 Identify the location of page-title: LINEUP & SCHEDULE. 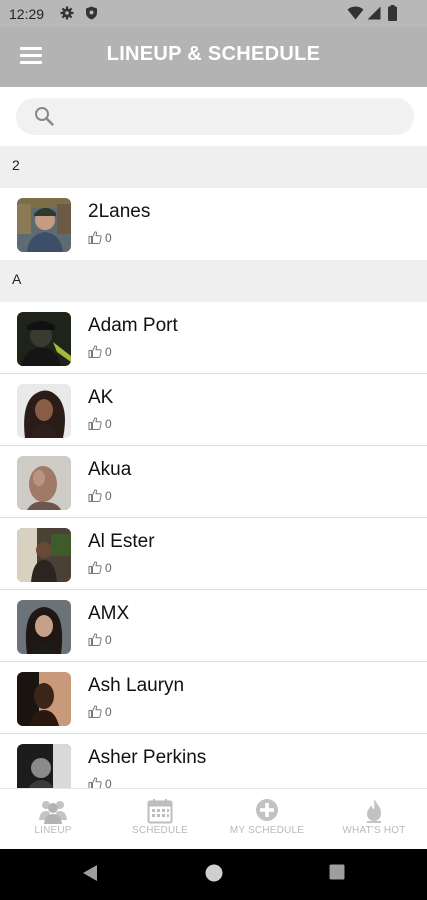
(213, 54).